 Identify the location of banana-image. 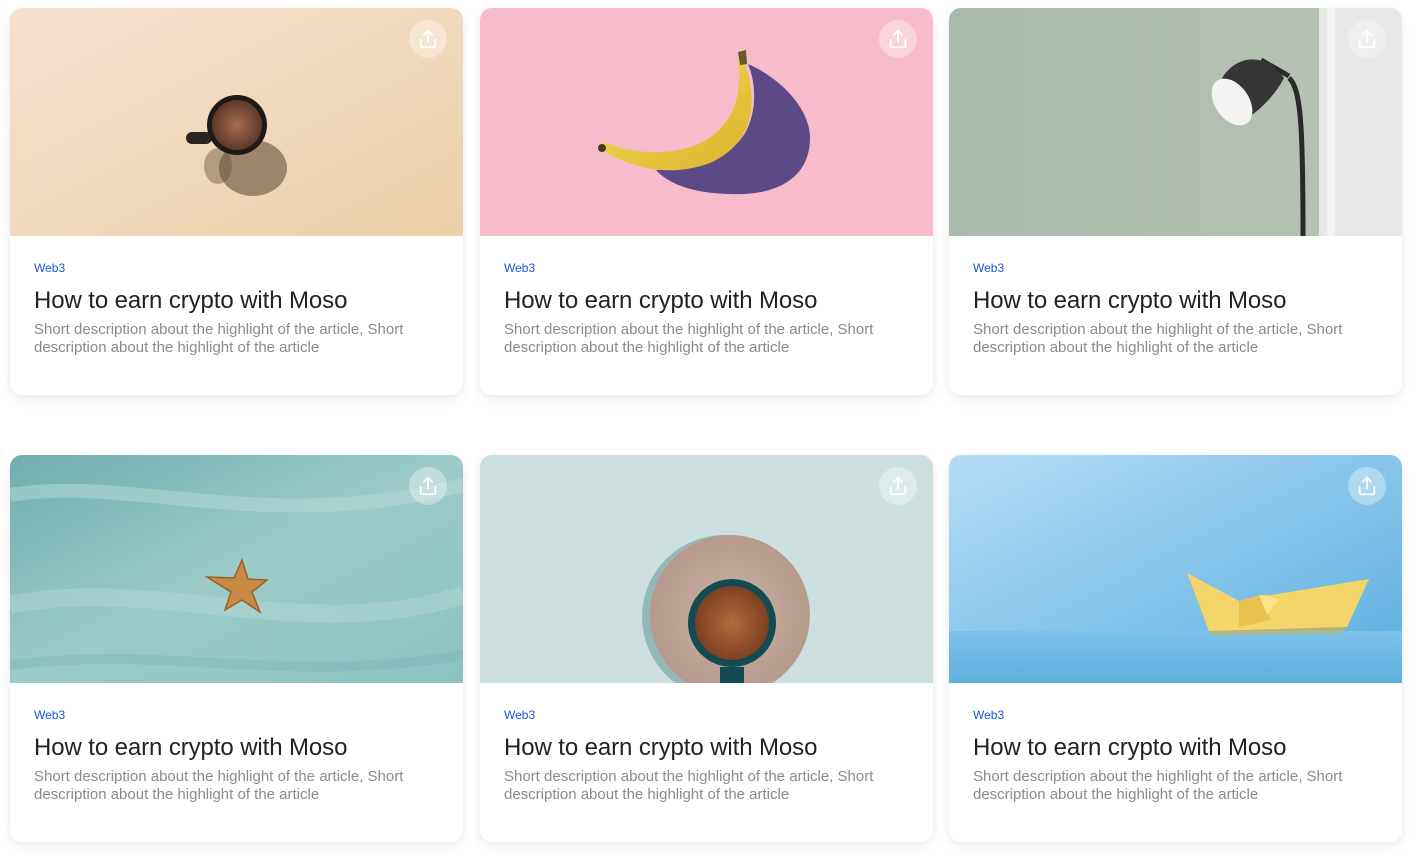
(706, 122).